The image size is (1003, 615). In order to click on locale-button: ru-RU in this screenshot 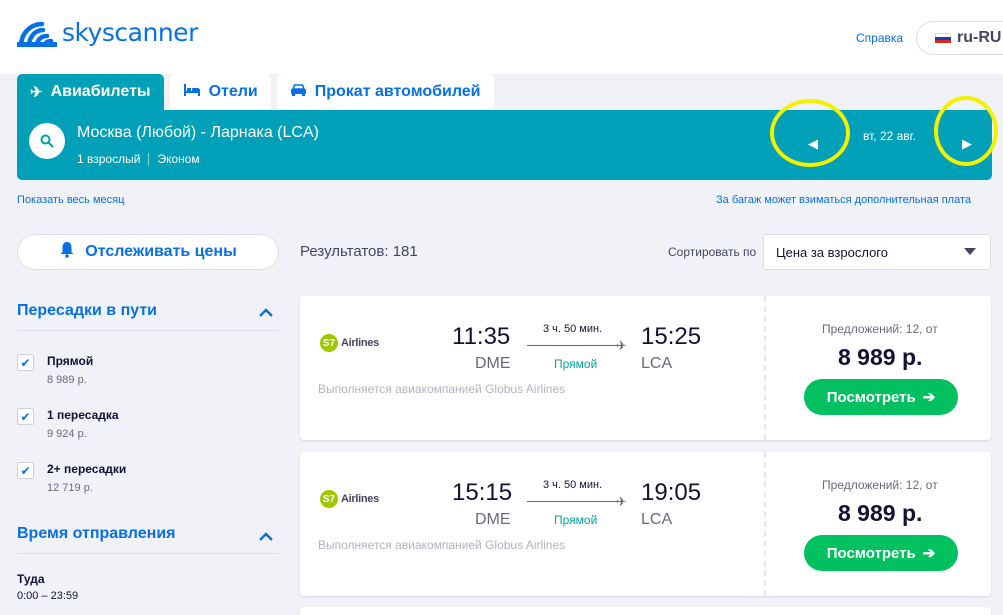, I will do `click(959, 38)`.